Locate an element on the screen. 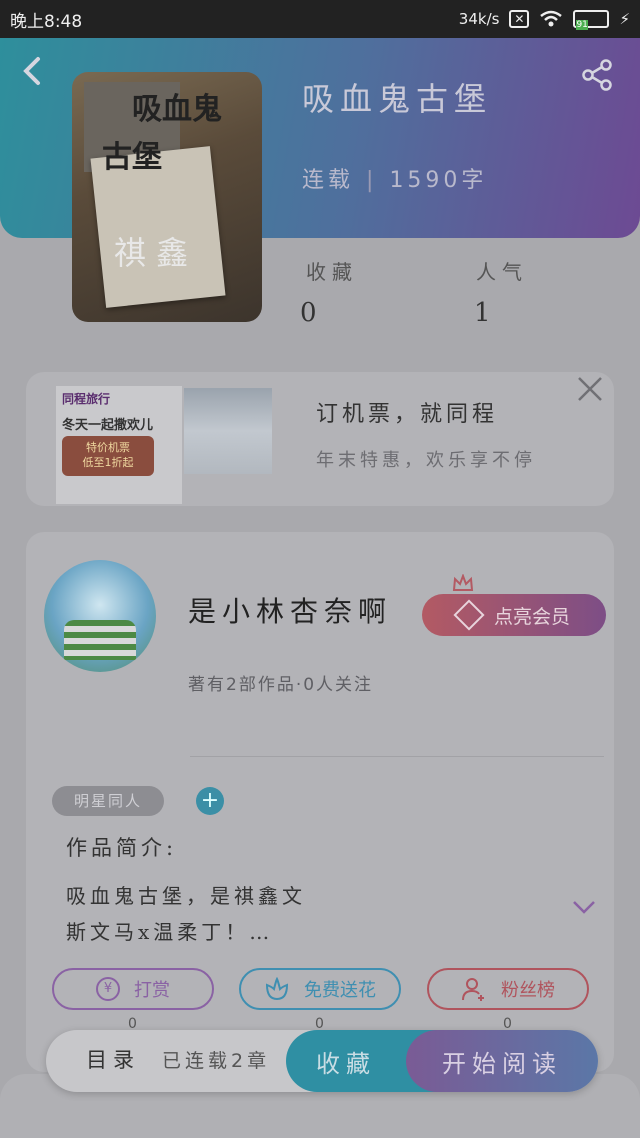 This screenshot has height=1138, width=640. wifi-icon is located at coordinates (551, 18).